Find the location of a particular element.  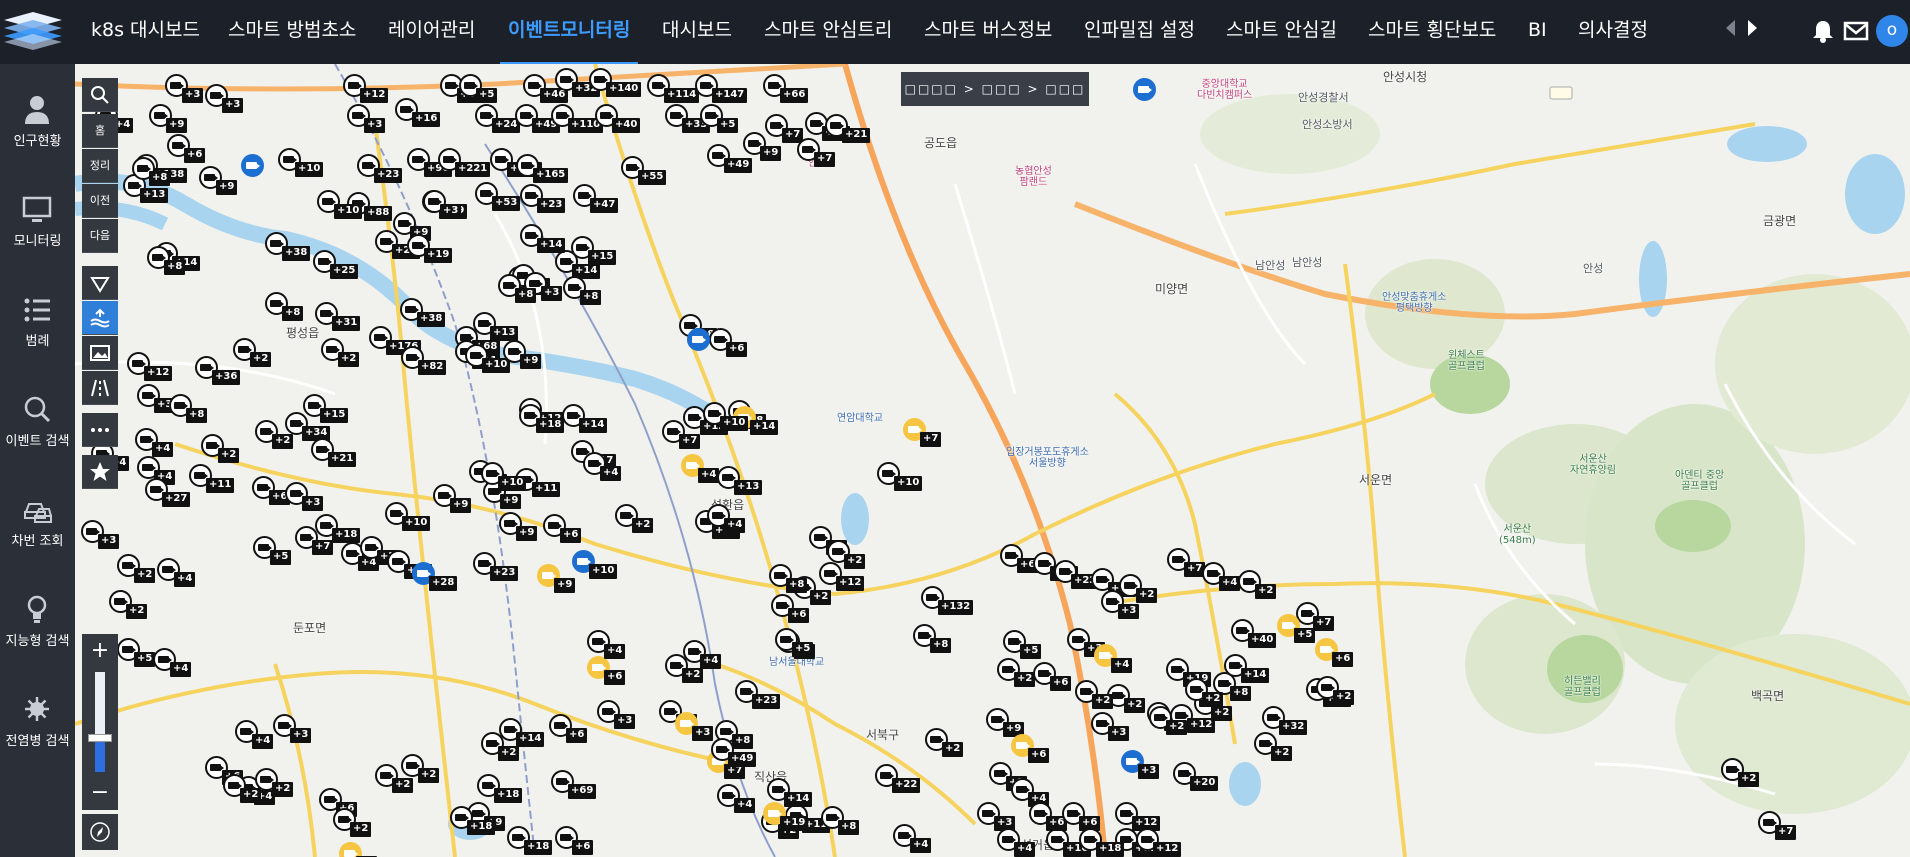

nav-item: 스마트 횡단보도 is located at coordinates (1432, 30).